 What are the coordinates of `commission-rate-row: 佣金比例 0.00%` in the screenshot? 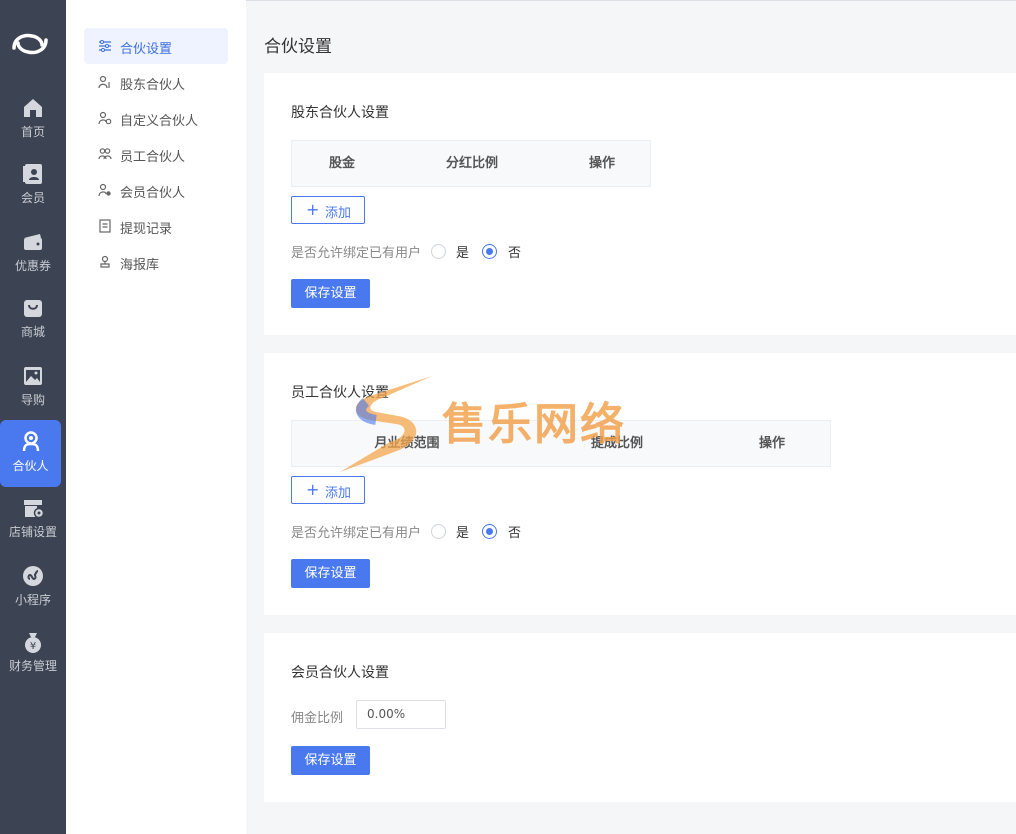 It's located at (371, 714).